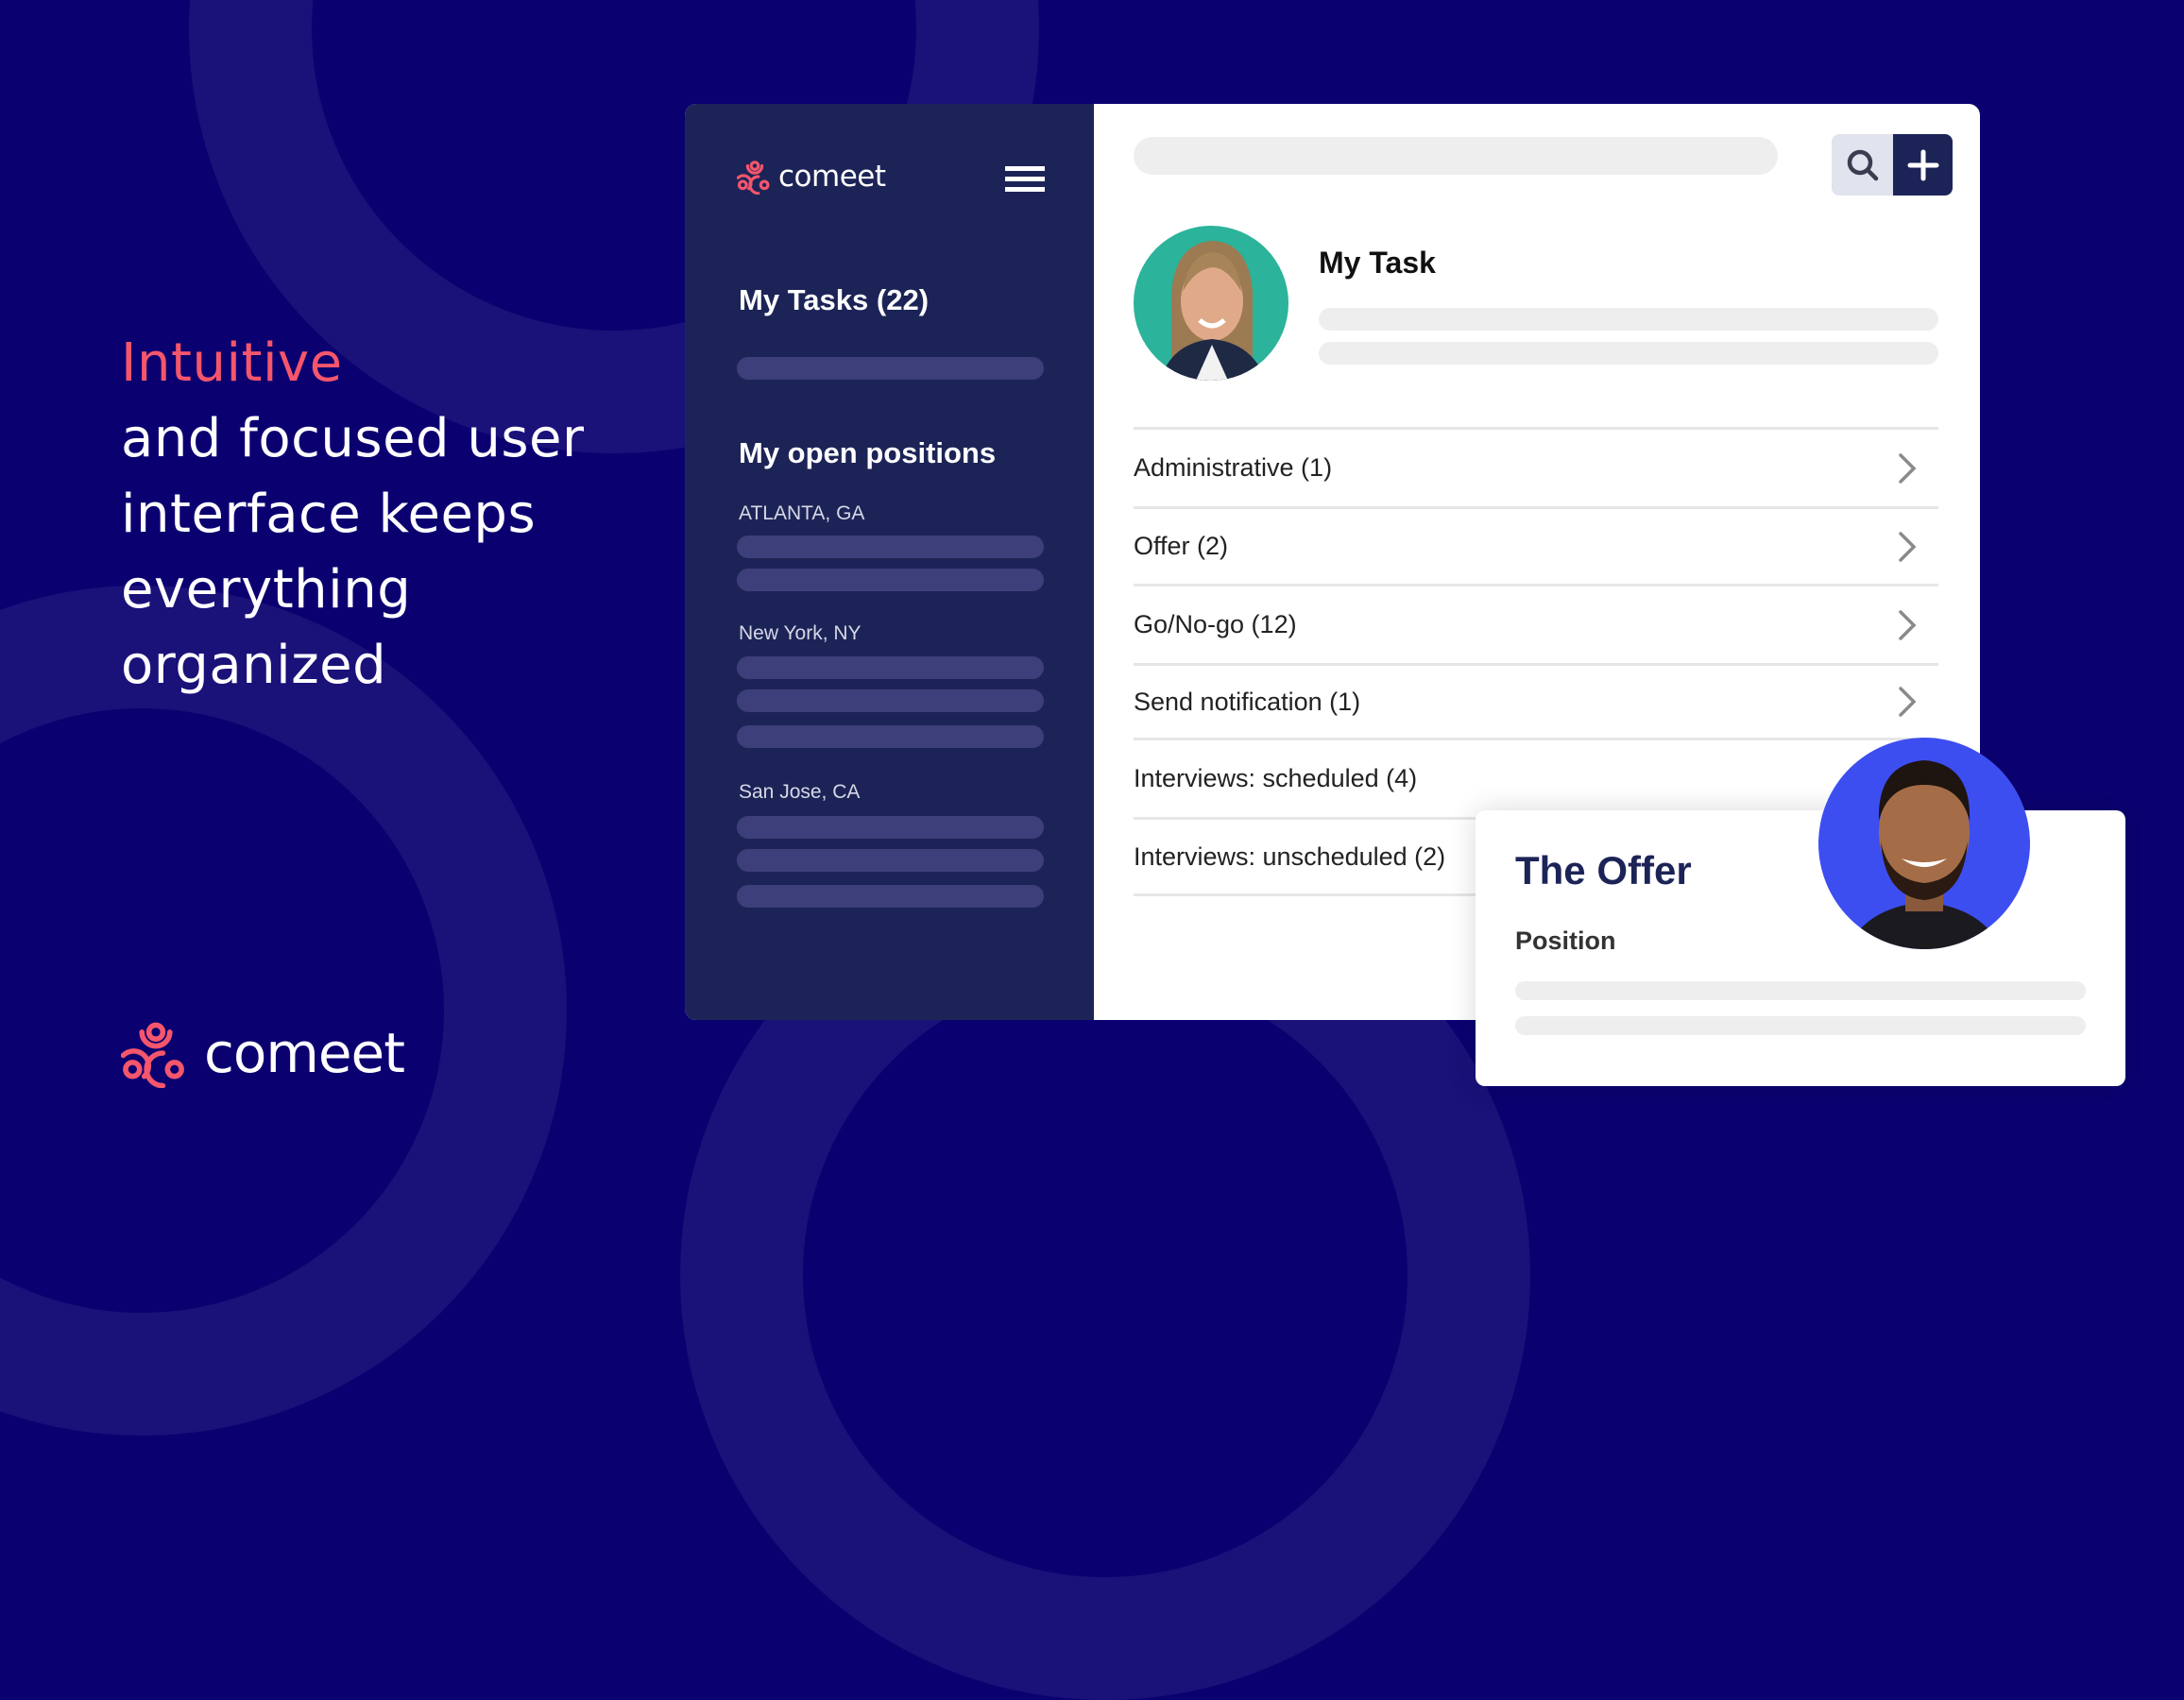 This screenshot has height=1700, width=2184. Describe the element at coordinates (267, 589) in the screenshot. I see `hero-line: everything` at that location.